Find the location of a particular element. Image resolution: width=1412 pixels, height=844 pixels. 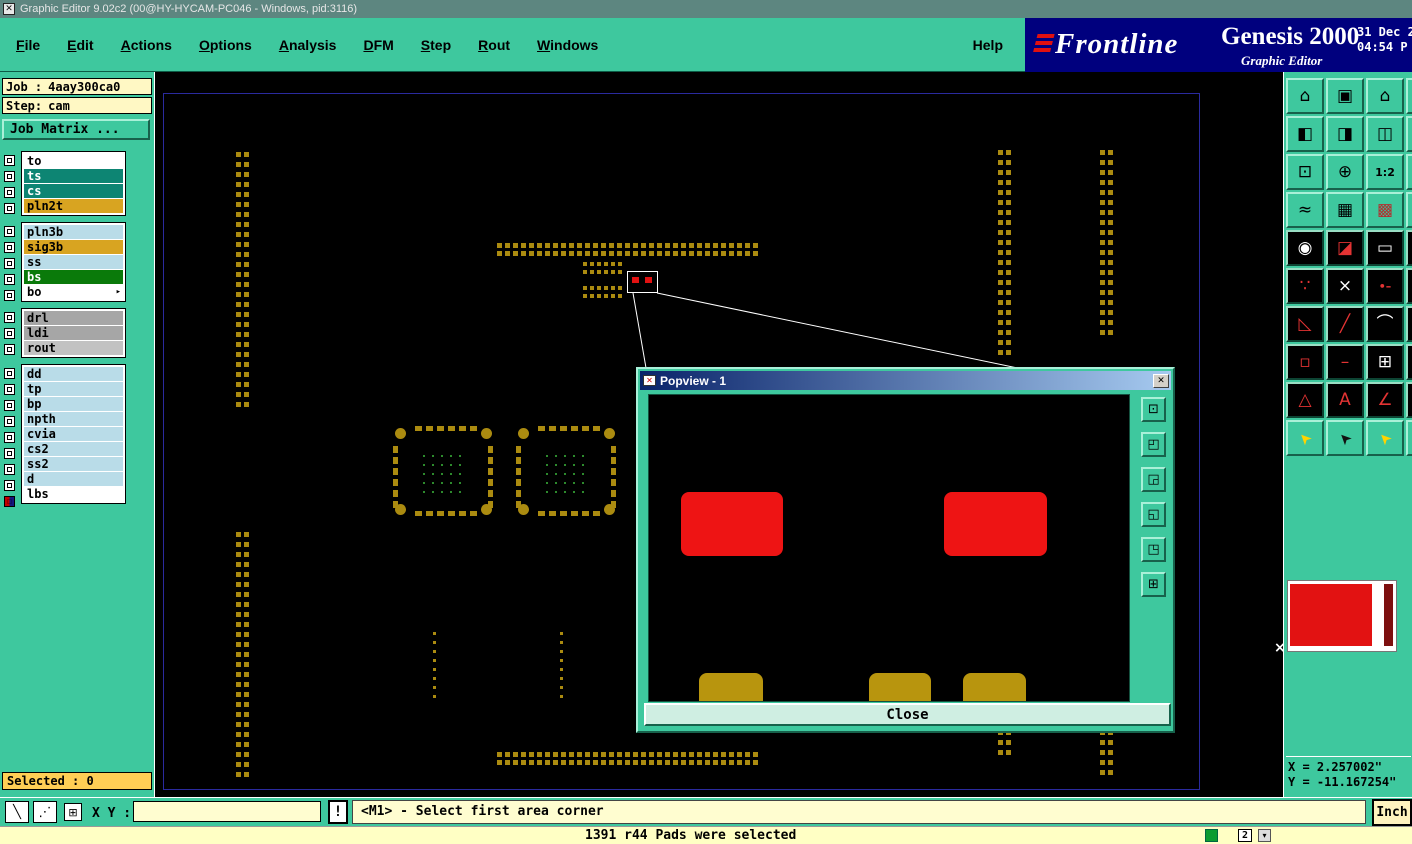

menu-options: Options is located at coordinates (225, 45).